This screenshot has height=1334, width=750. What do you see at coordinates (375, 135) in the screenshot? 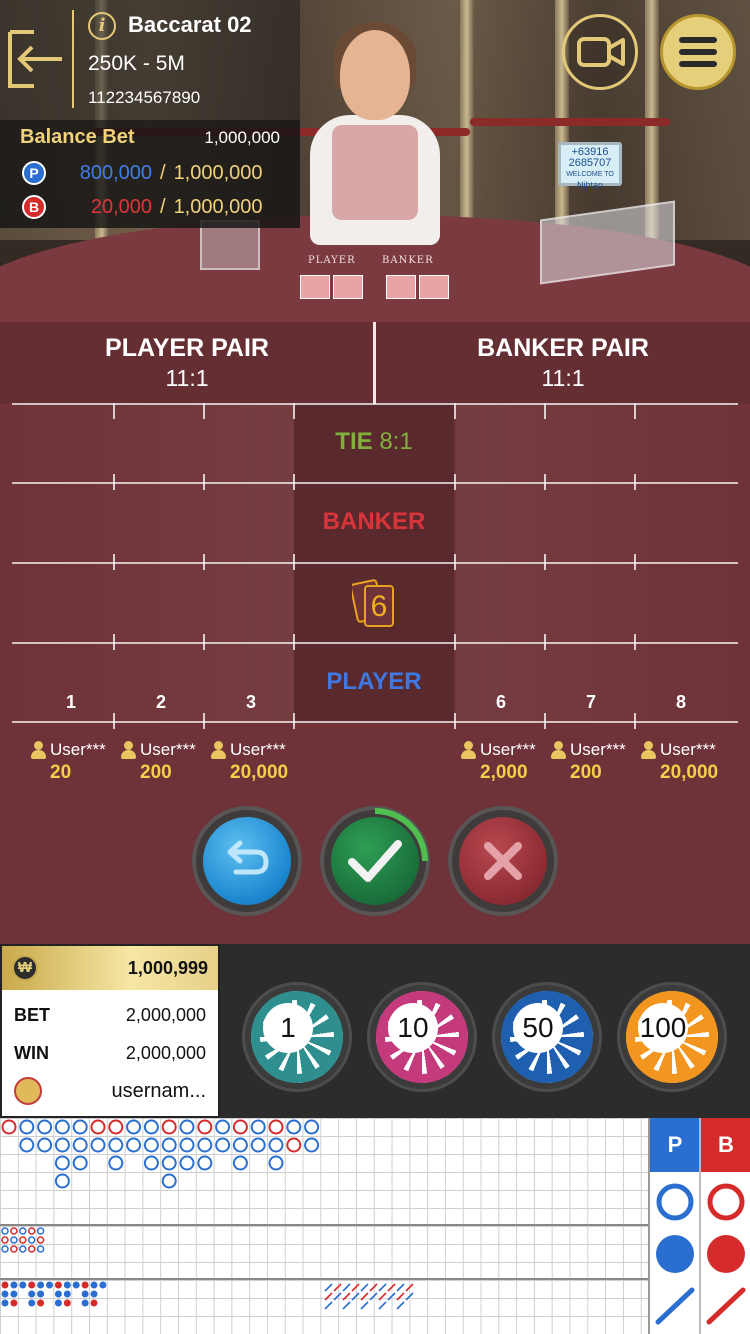
I see `dealer` at bounding box center [375, 135].